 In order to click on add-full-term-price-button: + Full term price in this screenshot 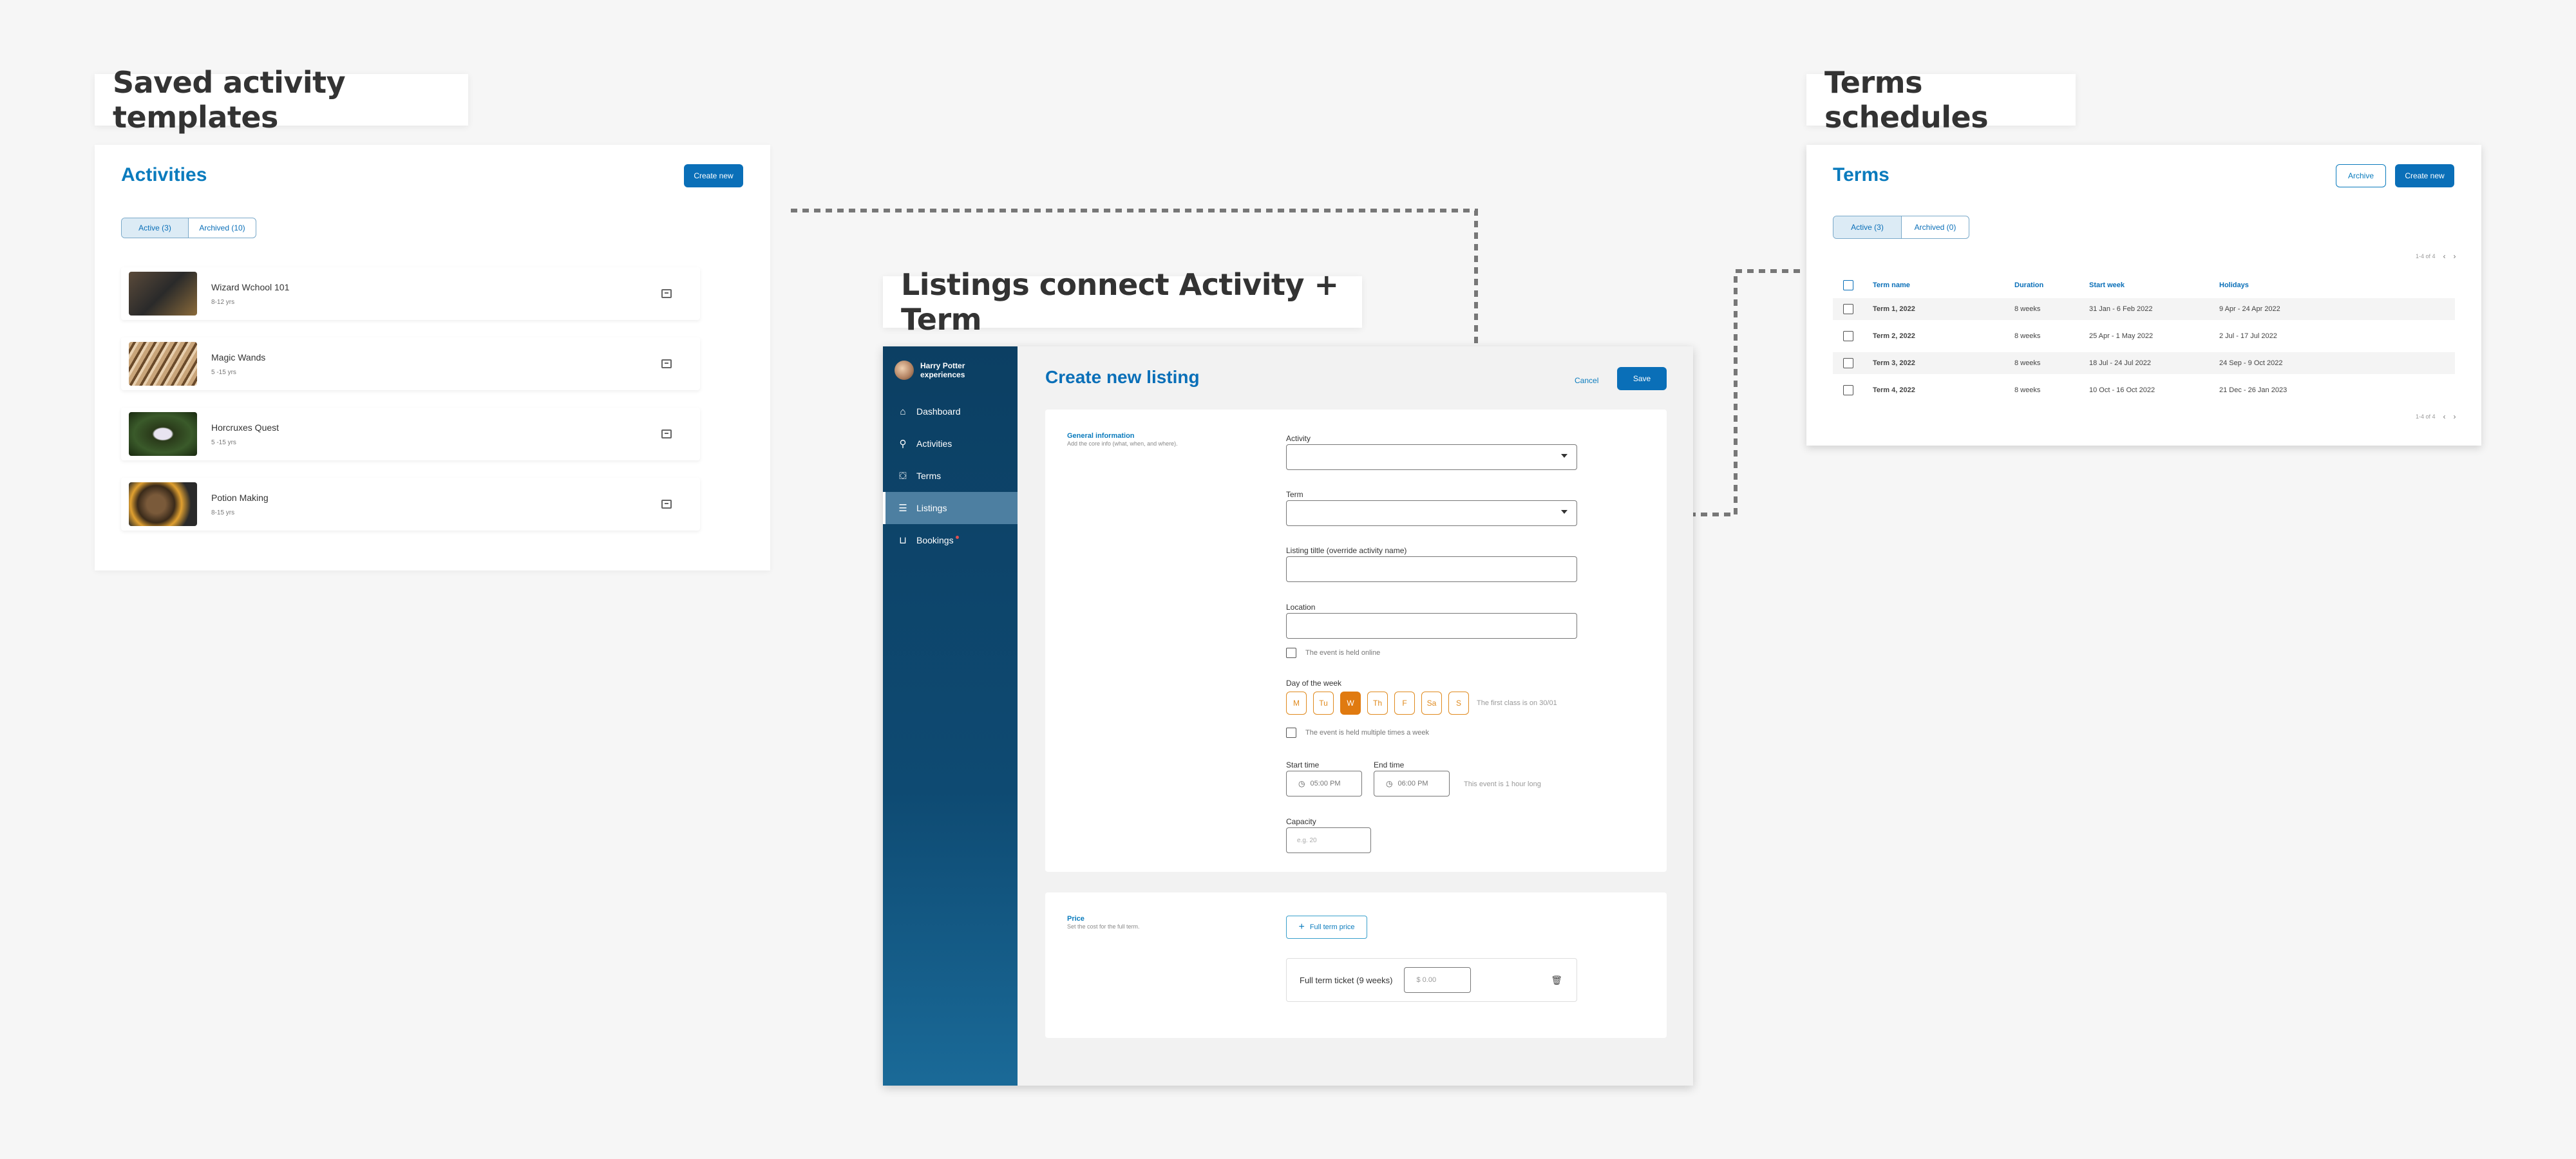, I will do `click(1326, 927)`.